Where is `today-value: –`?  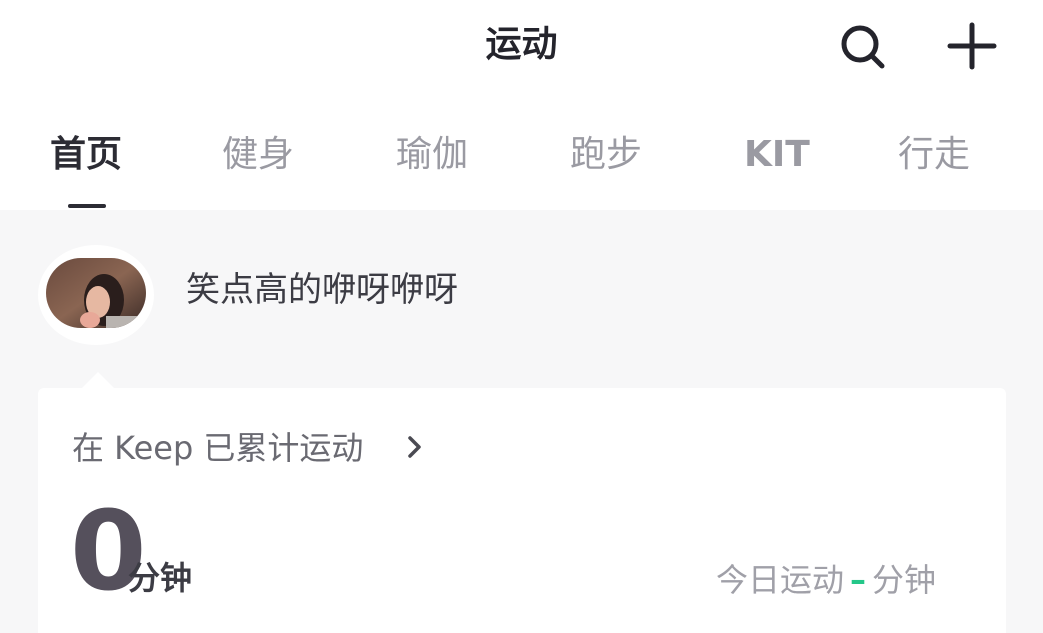
today-value: – is located at coordinates (858, 580).